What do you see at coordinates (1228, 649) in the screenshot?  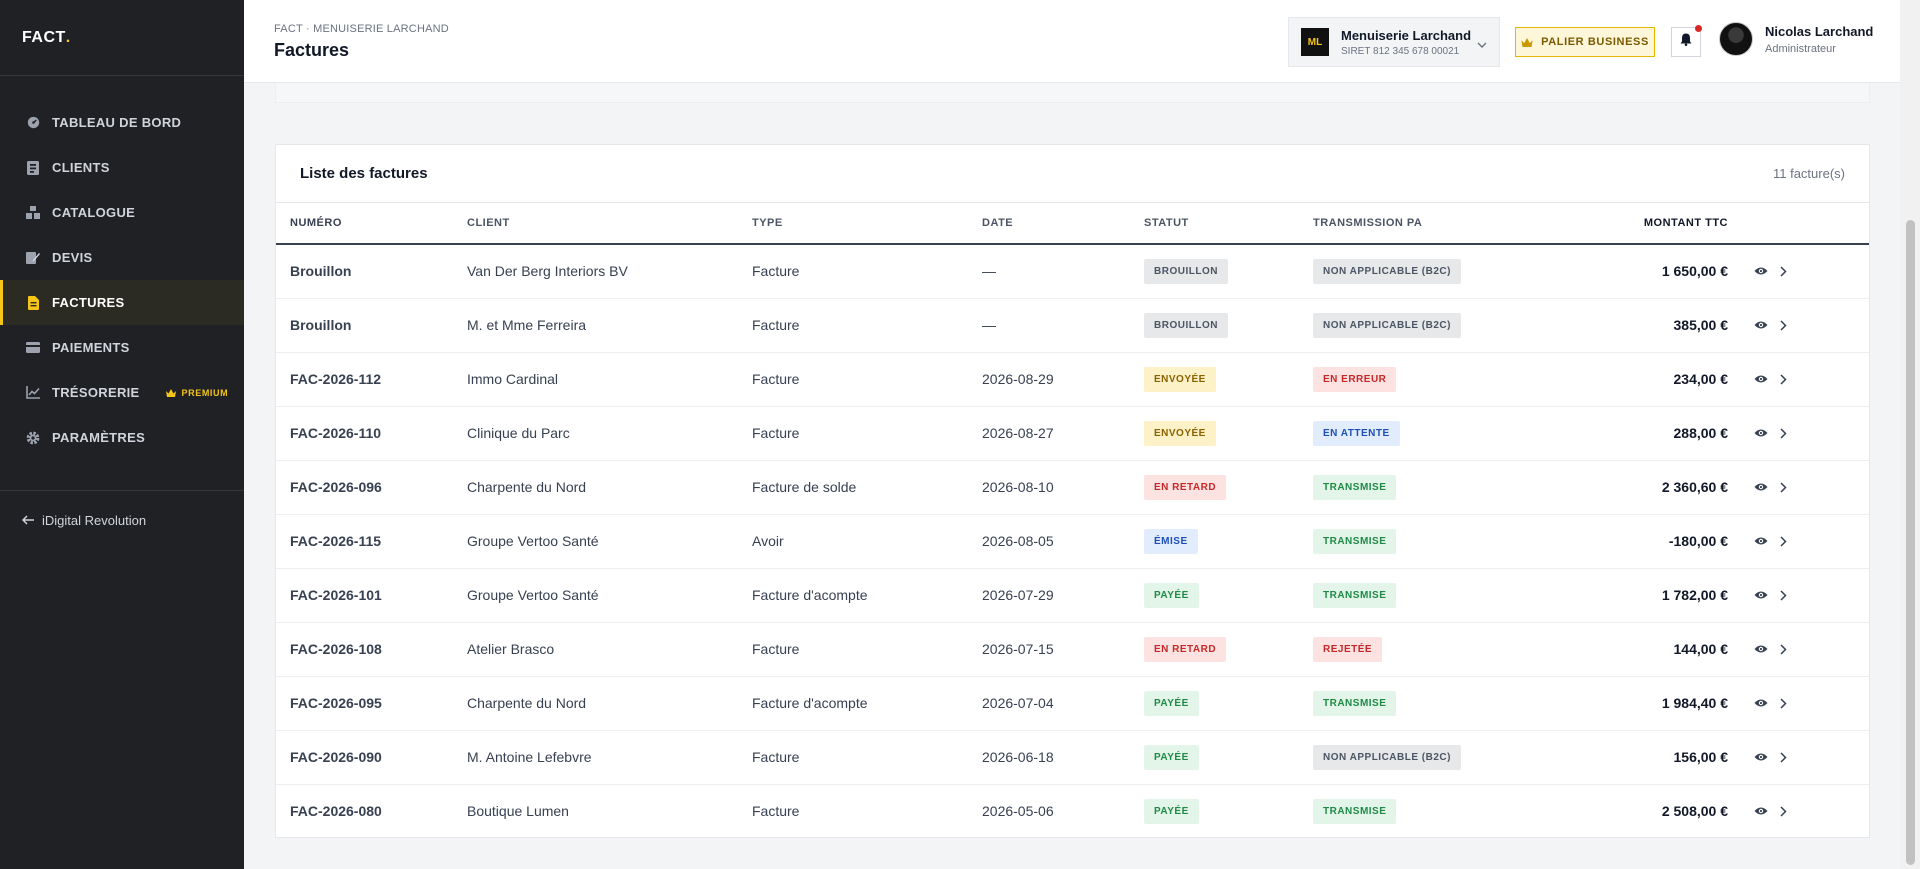 I see `status-cell: EN RETARD` at bounding box center [1228, 649].